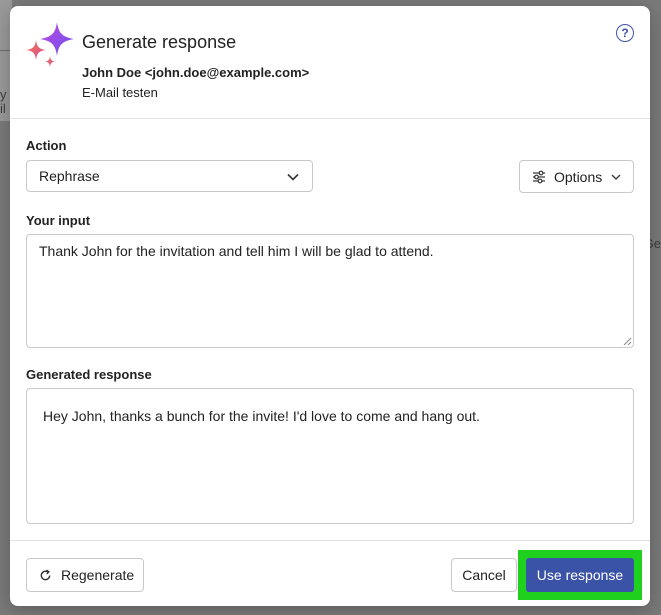  Describe the element at coordinates (45, 574) in the screenshot. I see `refresh-icon` at that location.